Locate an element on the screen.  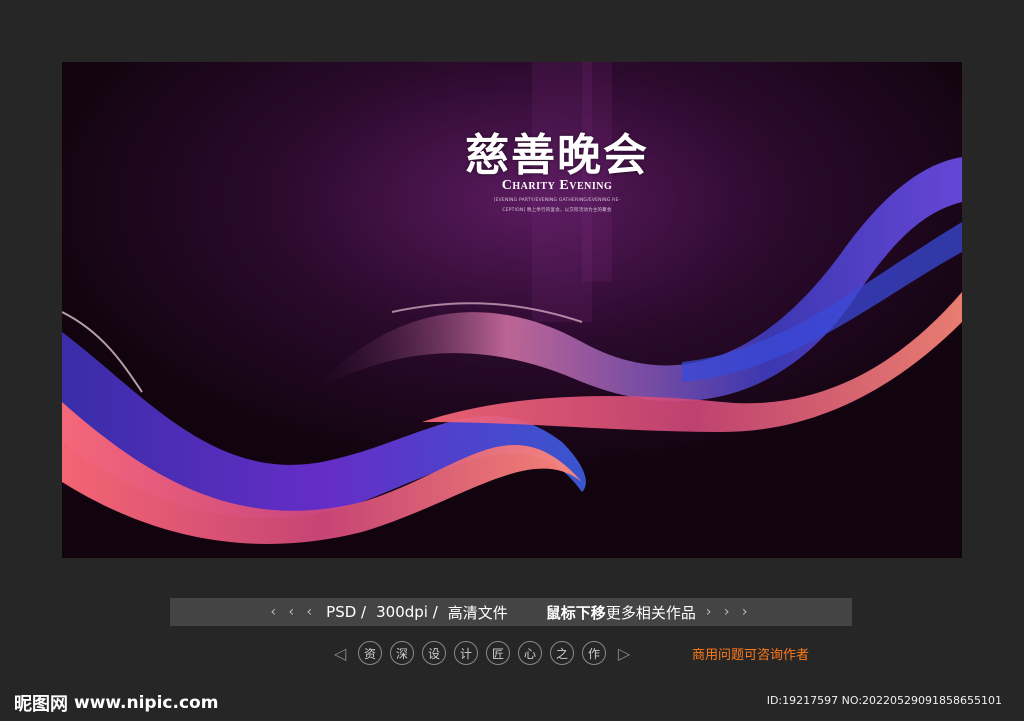
nav-char: 设 is located at coordinates (434, 653).